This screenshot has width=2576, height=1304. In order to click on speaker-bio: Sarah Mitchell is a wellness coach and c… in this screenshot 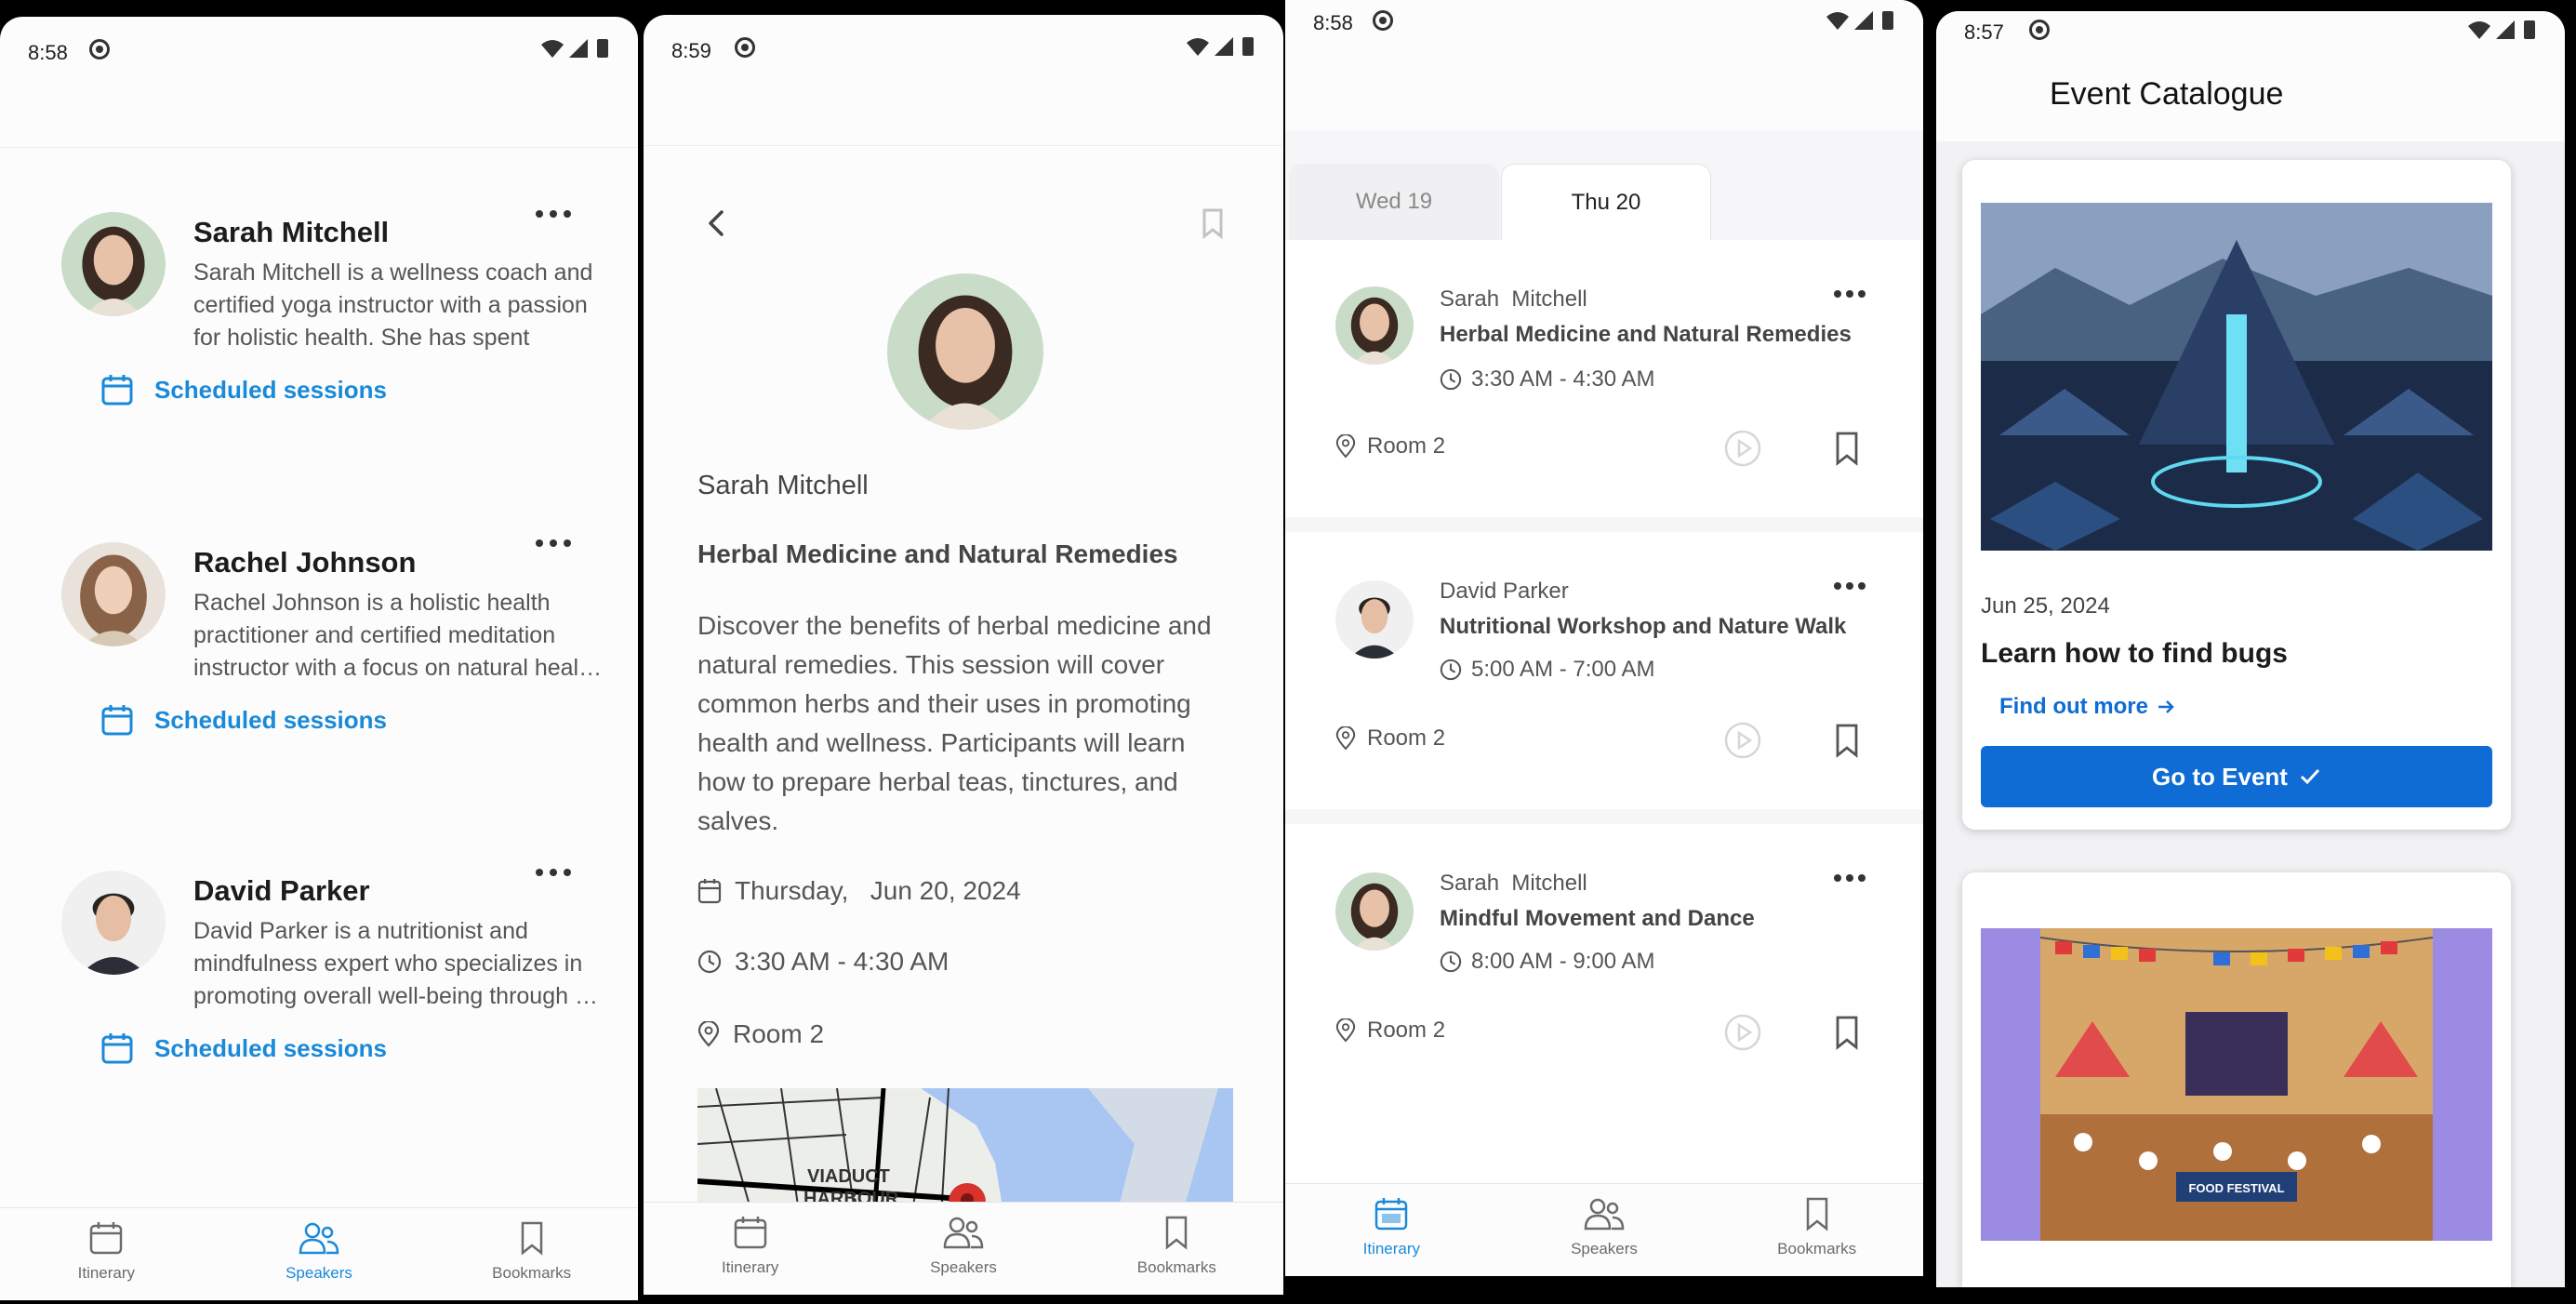, I will do `click(393, 305)`.